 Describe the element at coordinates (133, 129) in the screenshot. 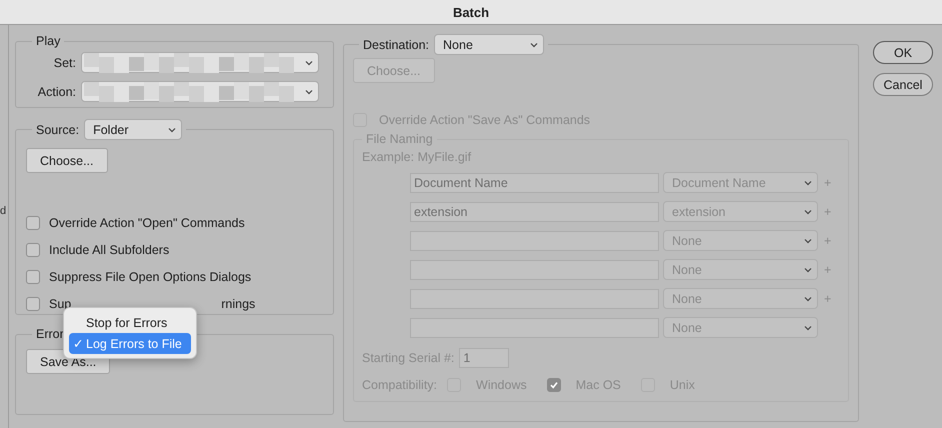

I see `source-dropdown: Folder` at that location.